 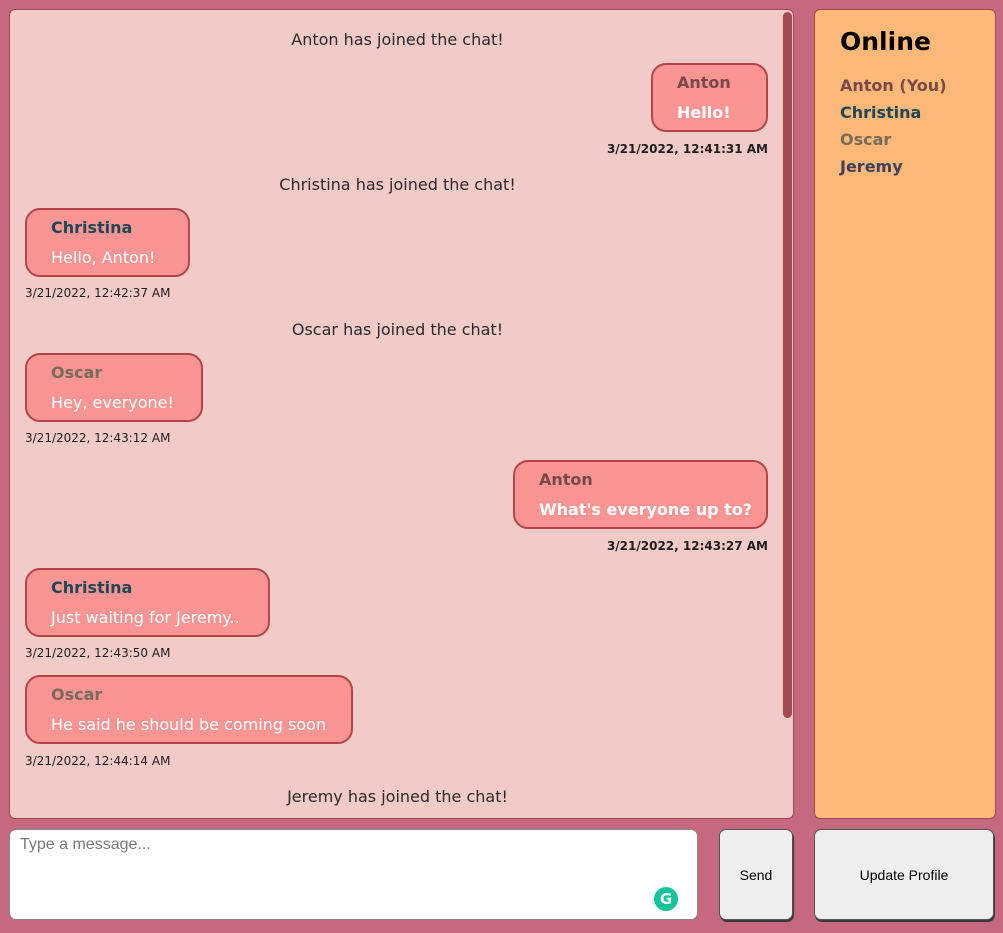 I want to click on message-input, so click(x=353, y=874).